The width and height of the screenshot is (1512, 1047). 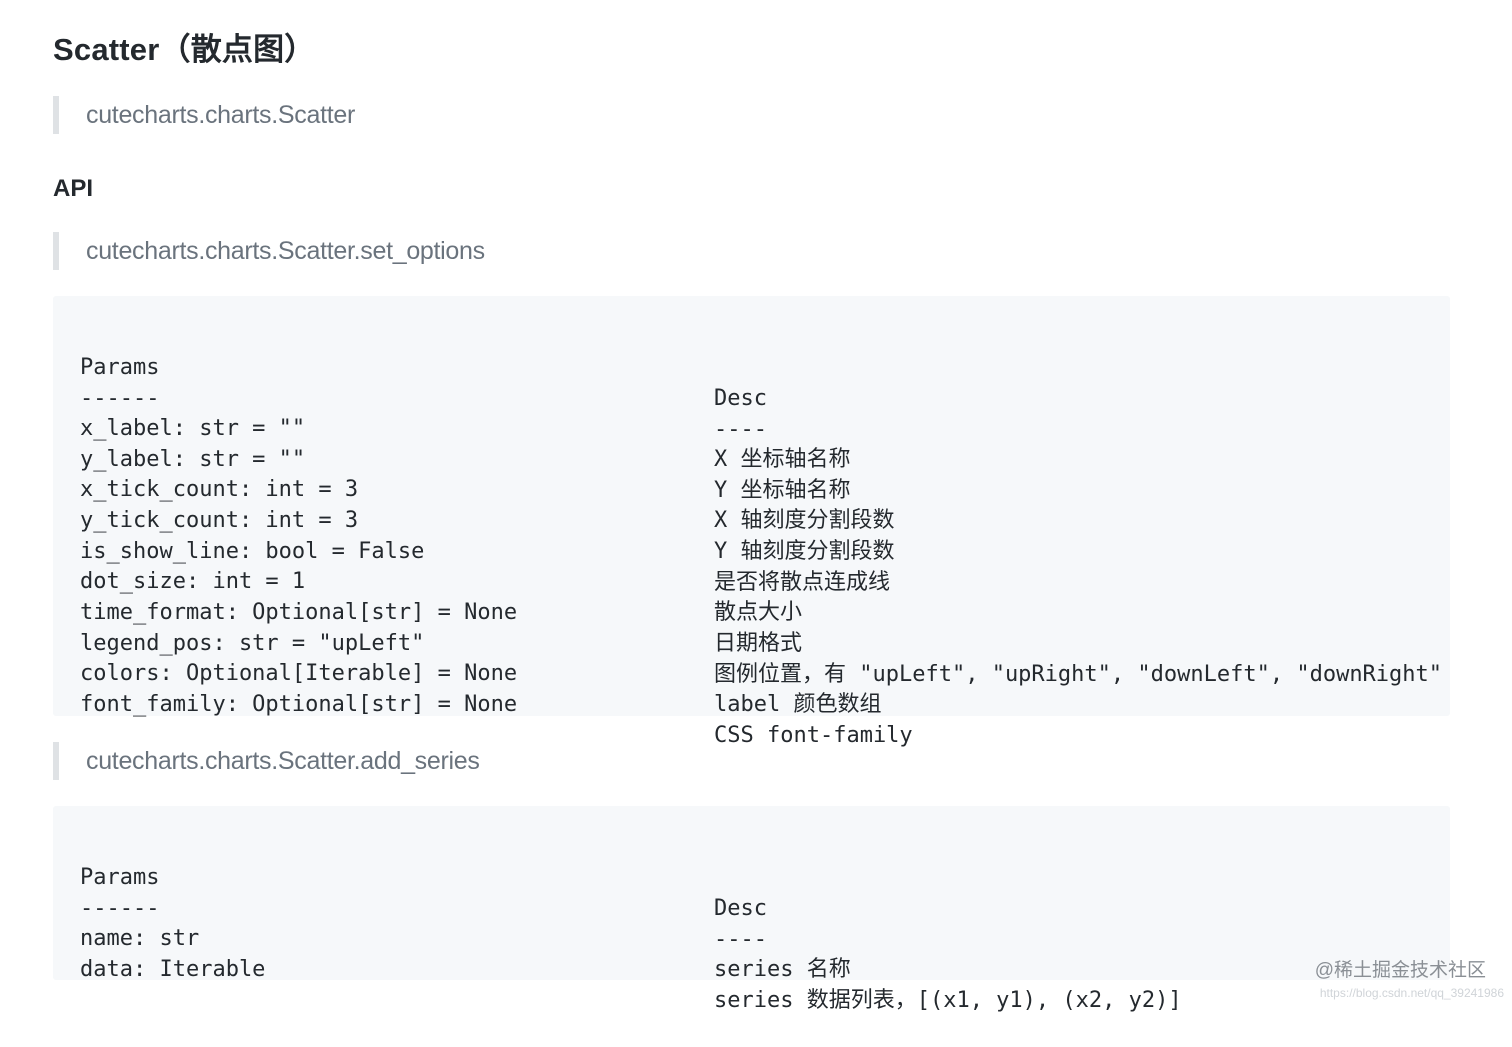 I want to click on param-signature: font_family: Optional[str] = None, so click(x=299, y=704).